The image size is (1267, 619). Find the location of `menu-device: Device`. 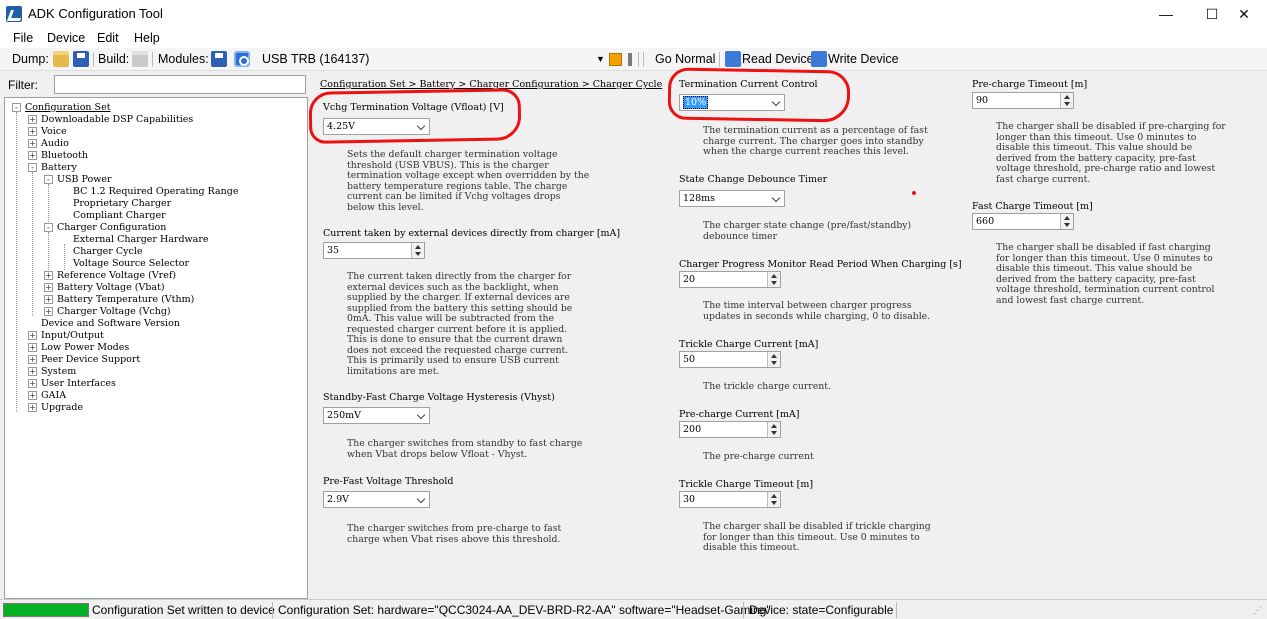

menu-device: Device is located at coordinates (66, 38).